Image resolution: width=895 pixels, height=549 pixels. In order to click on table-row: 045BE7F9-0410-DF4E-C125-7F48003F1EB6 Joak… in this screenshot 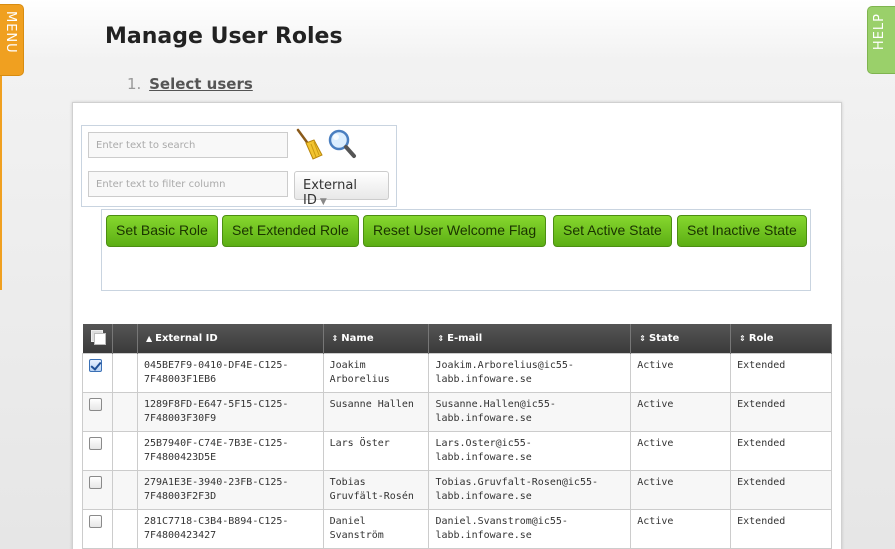, I will do `click(457, 372)`.